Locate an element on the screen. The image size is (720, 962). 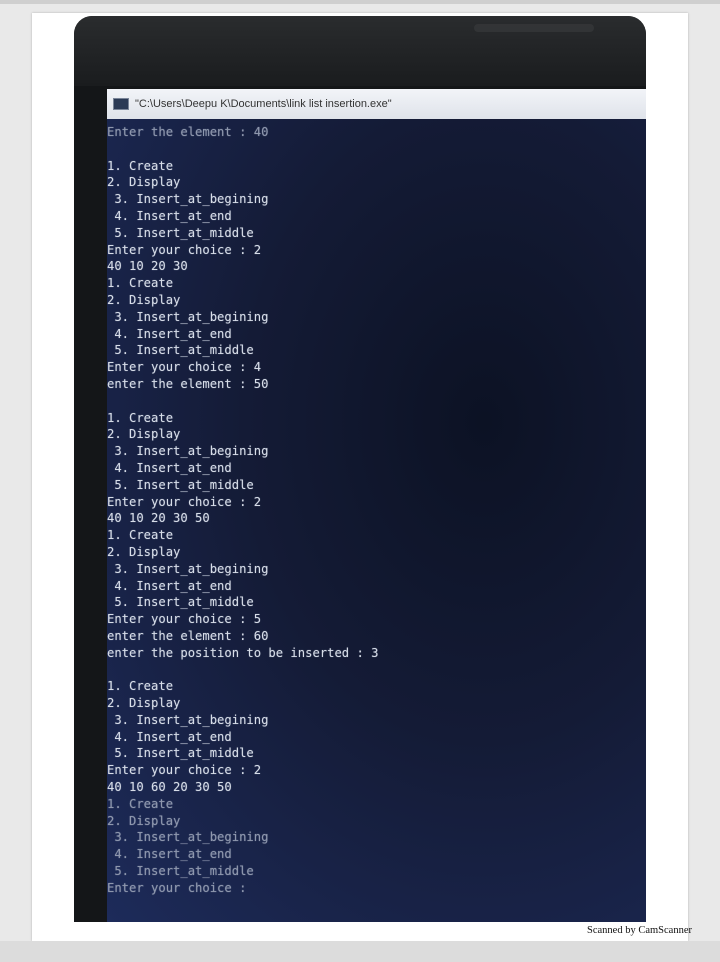
console-line: Enter the element : 40 is located at coordinates (188, 132).